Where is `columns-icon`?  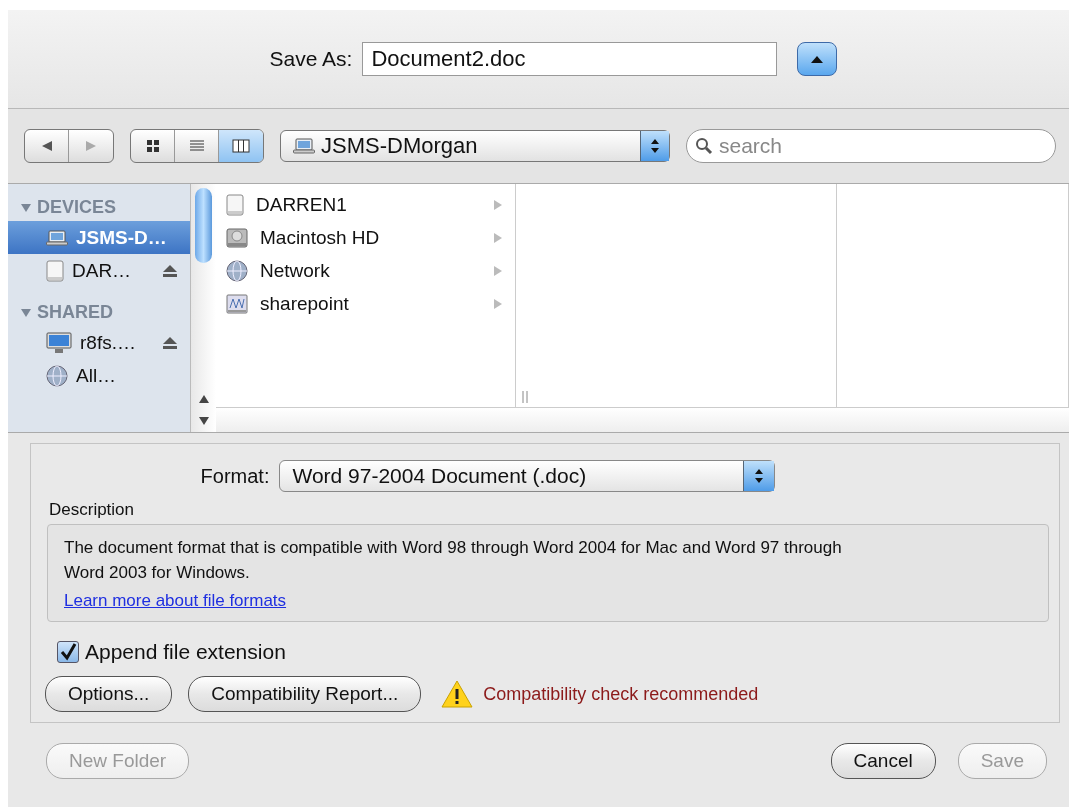 columns-icon is located at coordinates (241, 146).